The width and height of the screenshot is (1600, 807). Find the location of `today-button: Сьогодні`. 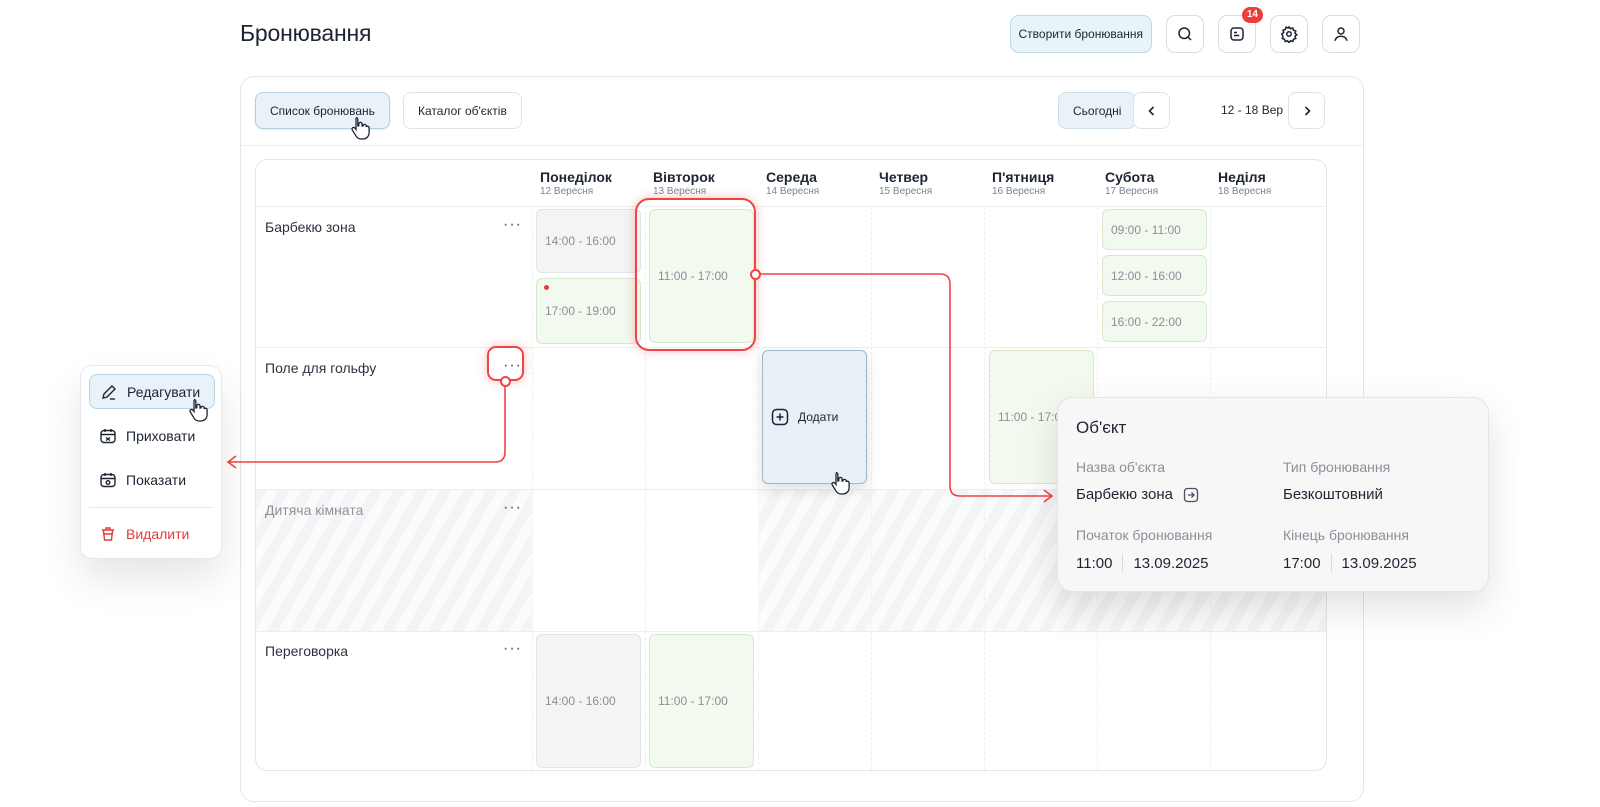

today-button: Сьогодні is located at coordinates (1097, 110).